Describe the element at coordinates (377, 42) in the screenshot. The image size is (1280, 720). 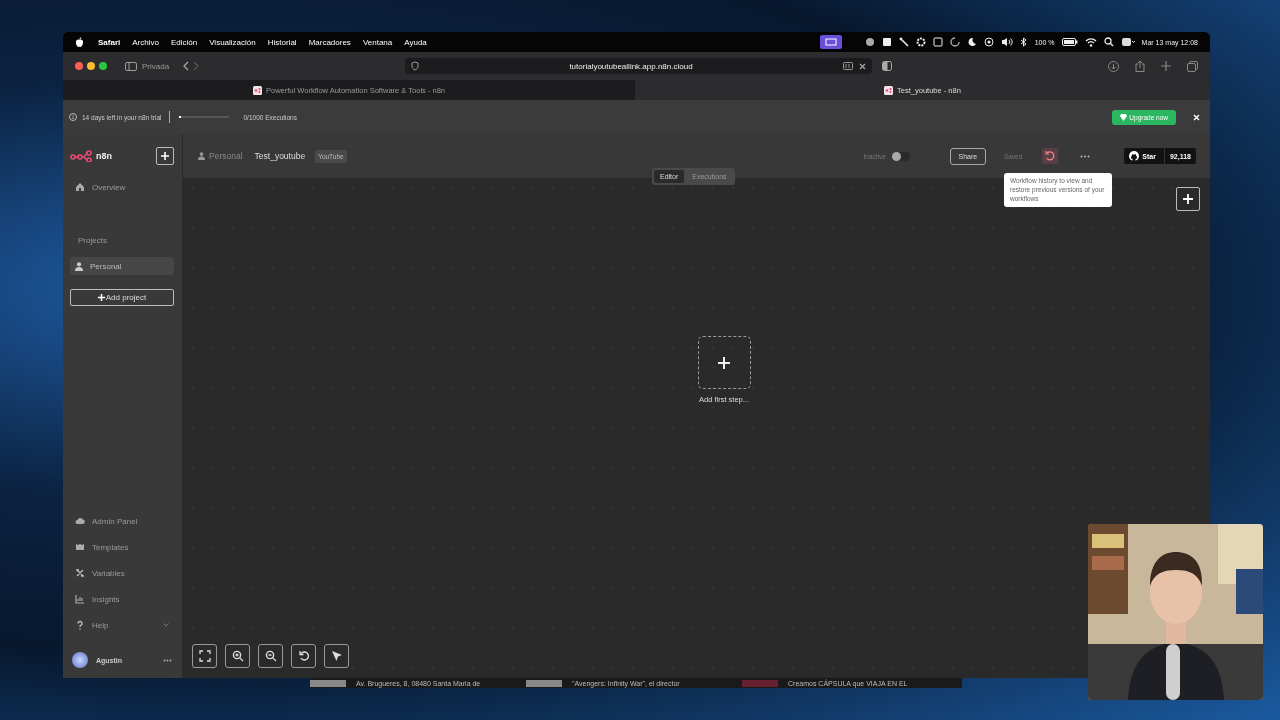
I see `menu-item: Ventana` at that location.